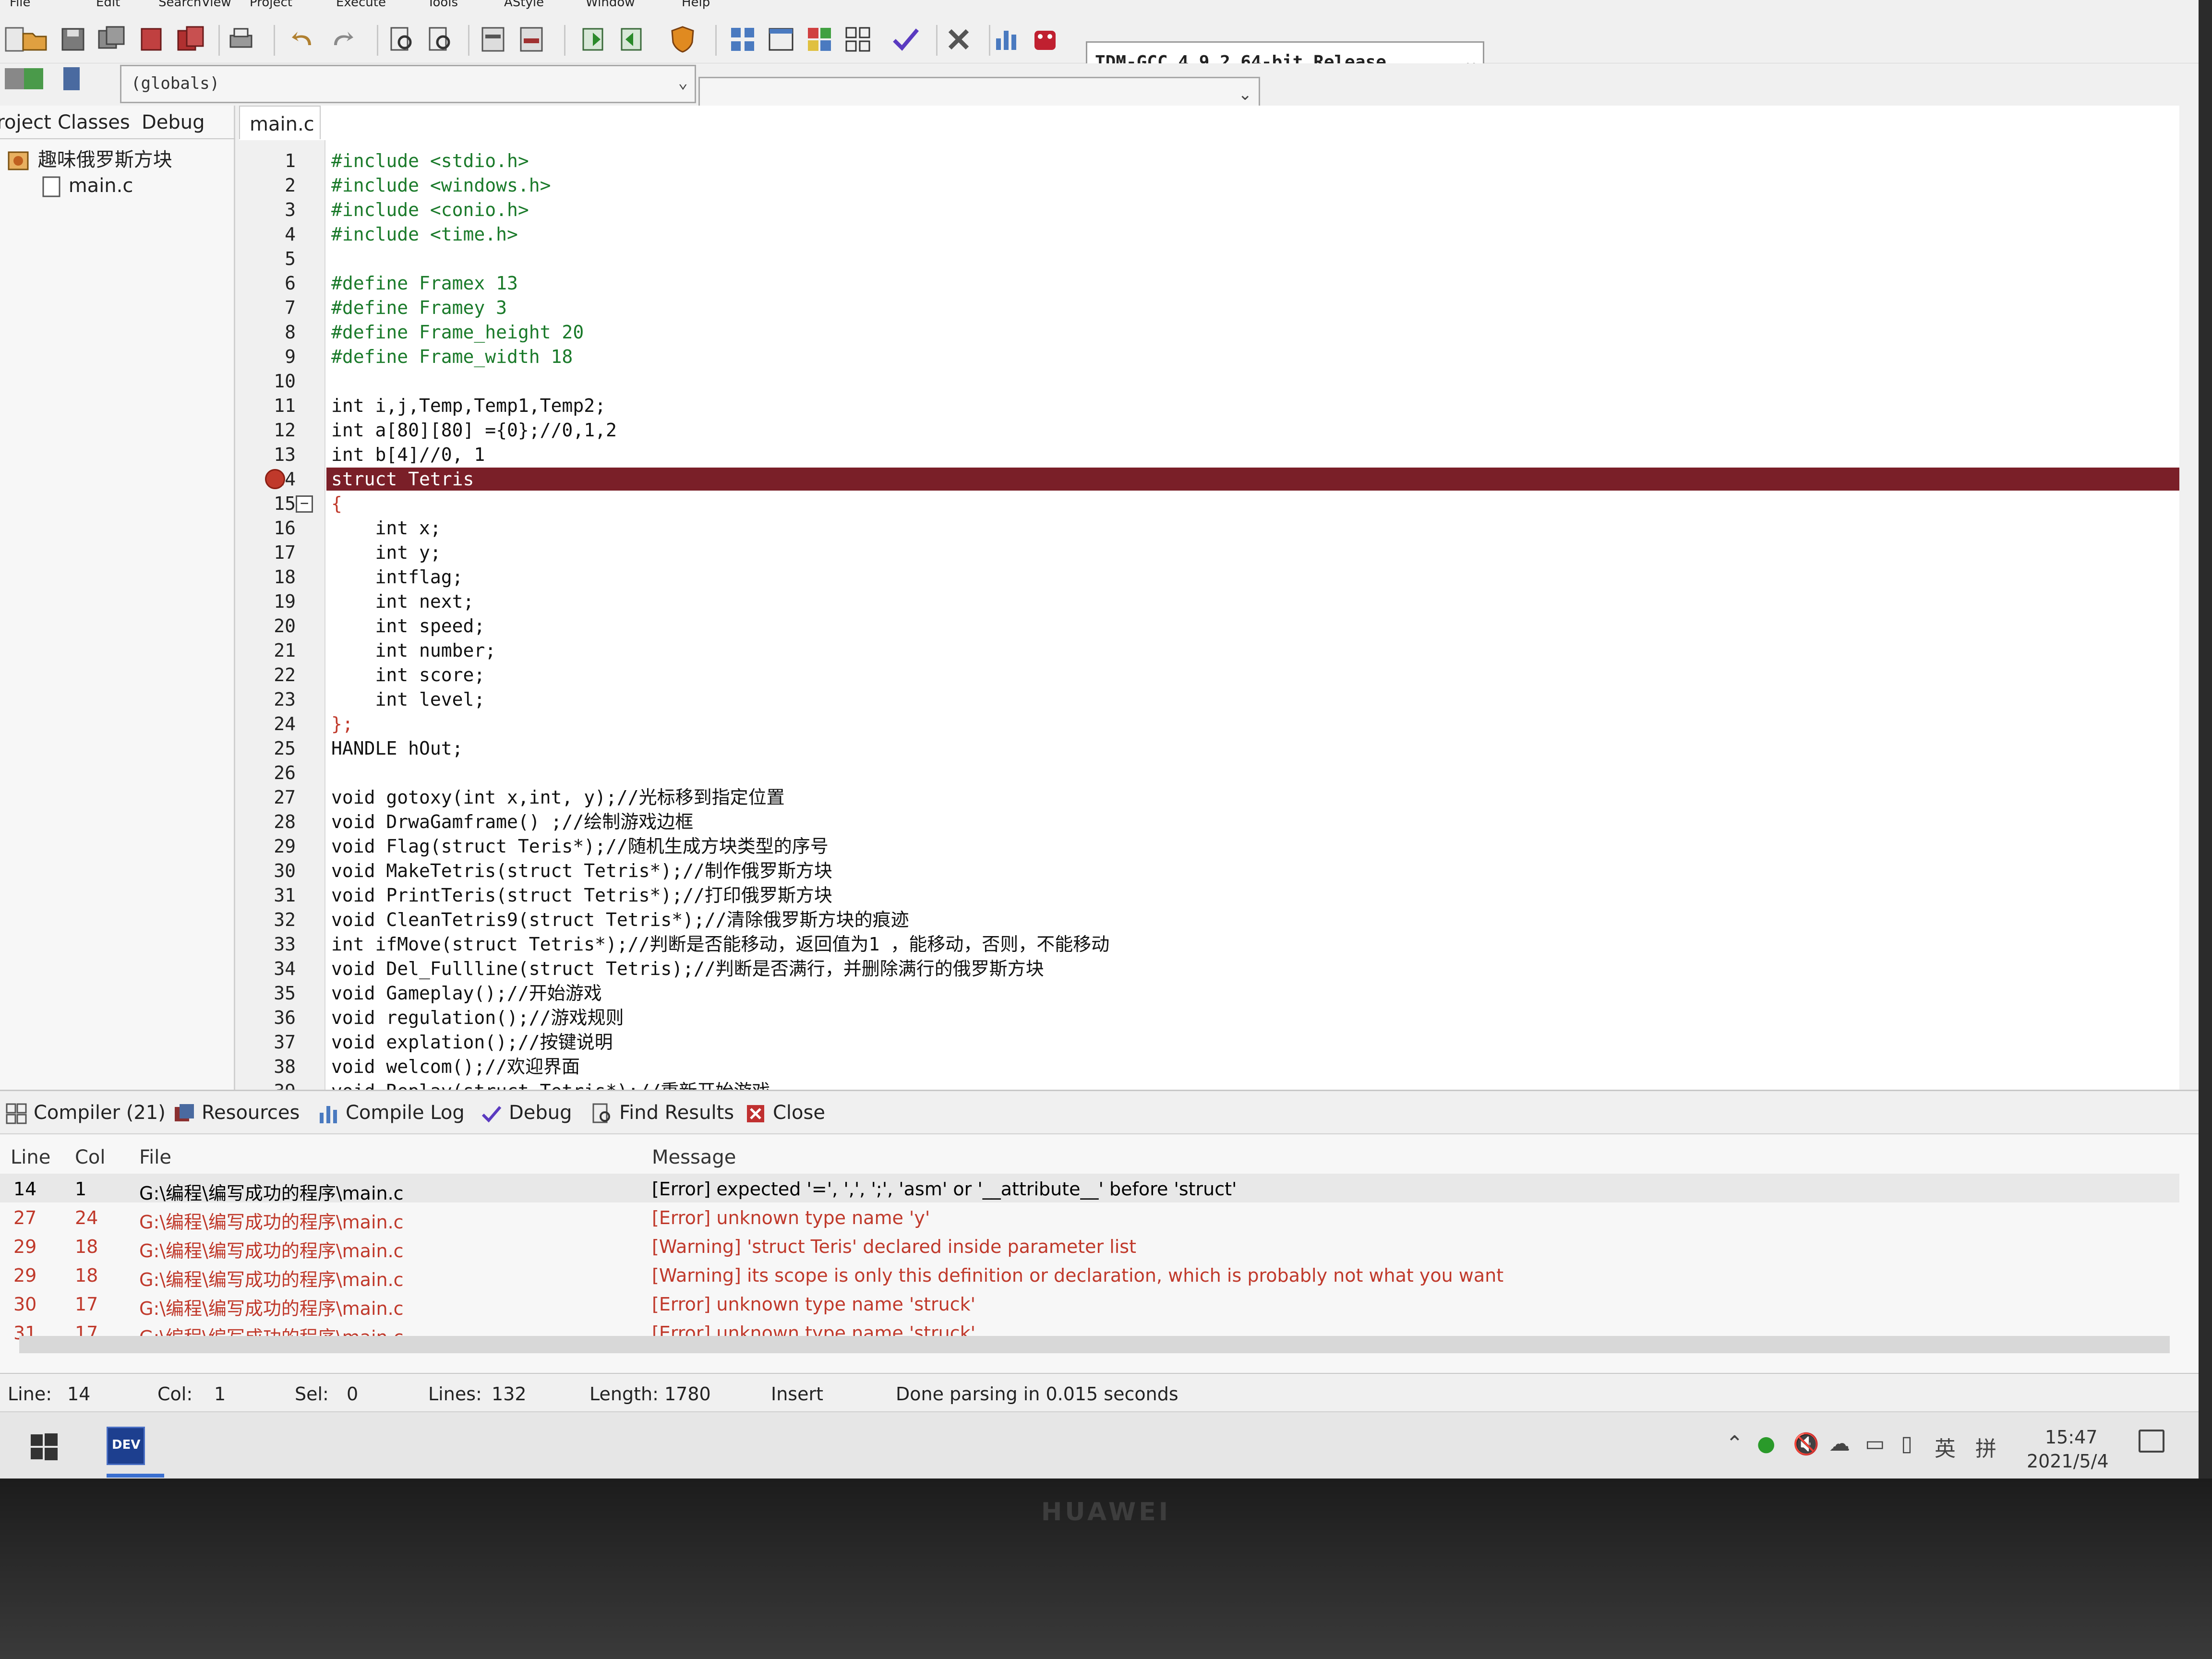 This screenshot has height=1659, width=2212. Describe the element at coordinates (397, 749) in the screenshot. I see `code-line: HANDLE hOut;` at that location.